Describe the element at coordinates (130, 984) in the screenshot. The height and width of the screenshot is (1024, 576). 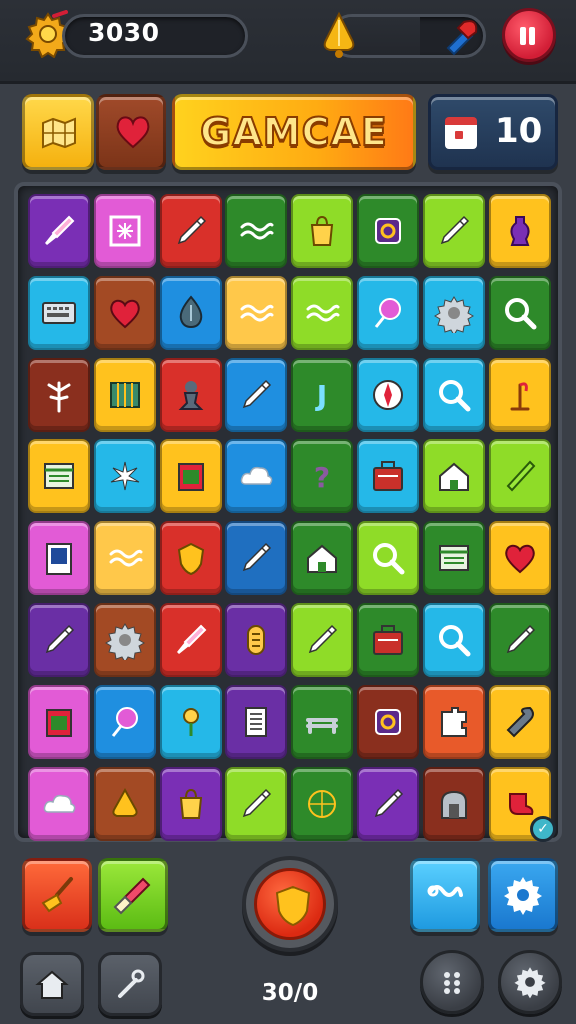
I see `key-button` at that location.